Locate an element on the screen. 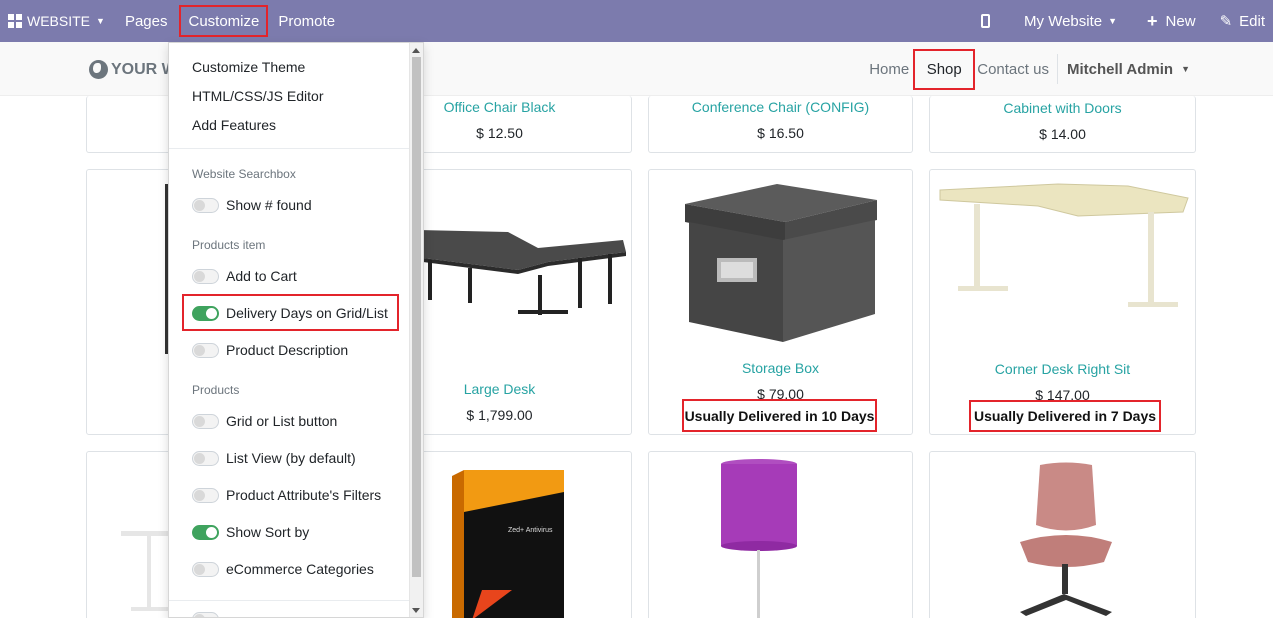  large-desk-image is located at coordinates (522, 272).